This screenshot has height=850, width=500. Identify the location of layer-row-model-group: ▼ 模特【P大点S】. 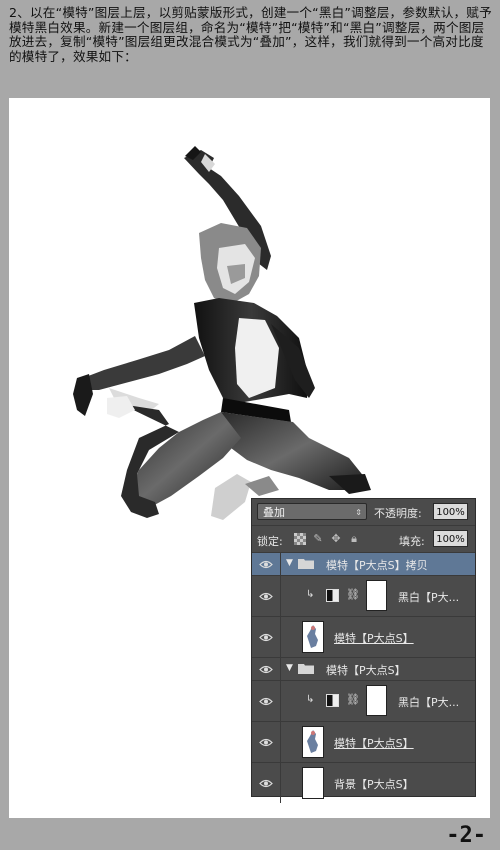
(363, 669).